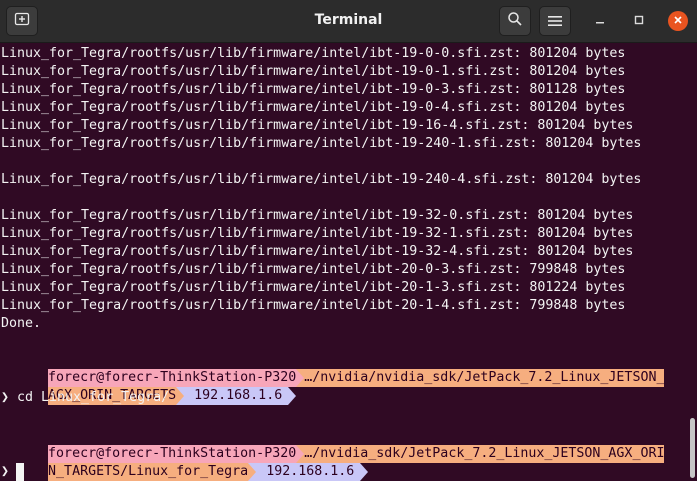 The image size is (697, 481). What do you see at coordinates (148, 387) in the screenshot?
I see `prompt-line: AGX_ORIN_TARGETS 192.168.1.6` at bounding box center [148, 387].